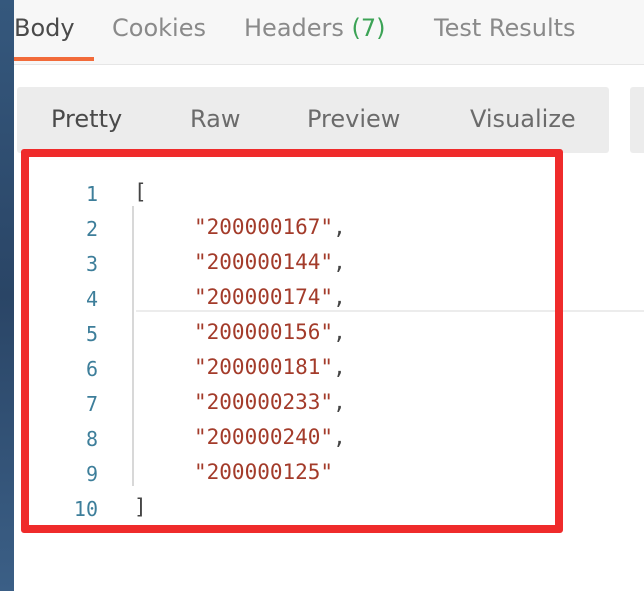 This screenshot has width=644, height=591. I want to click on desktop-background, so click(7, 295).